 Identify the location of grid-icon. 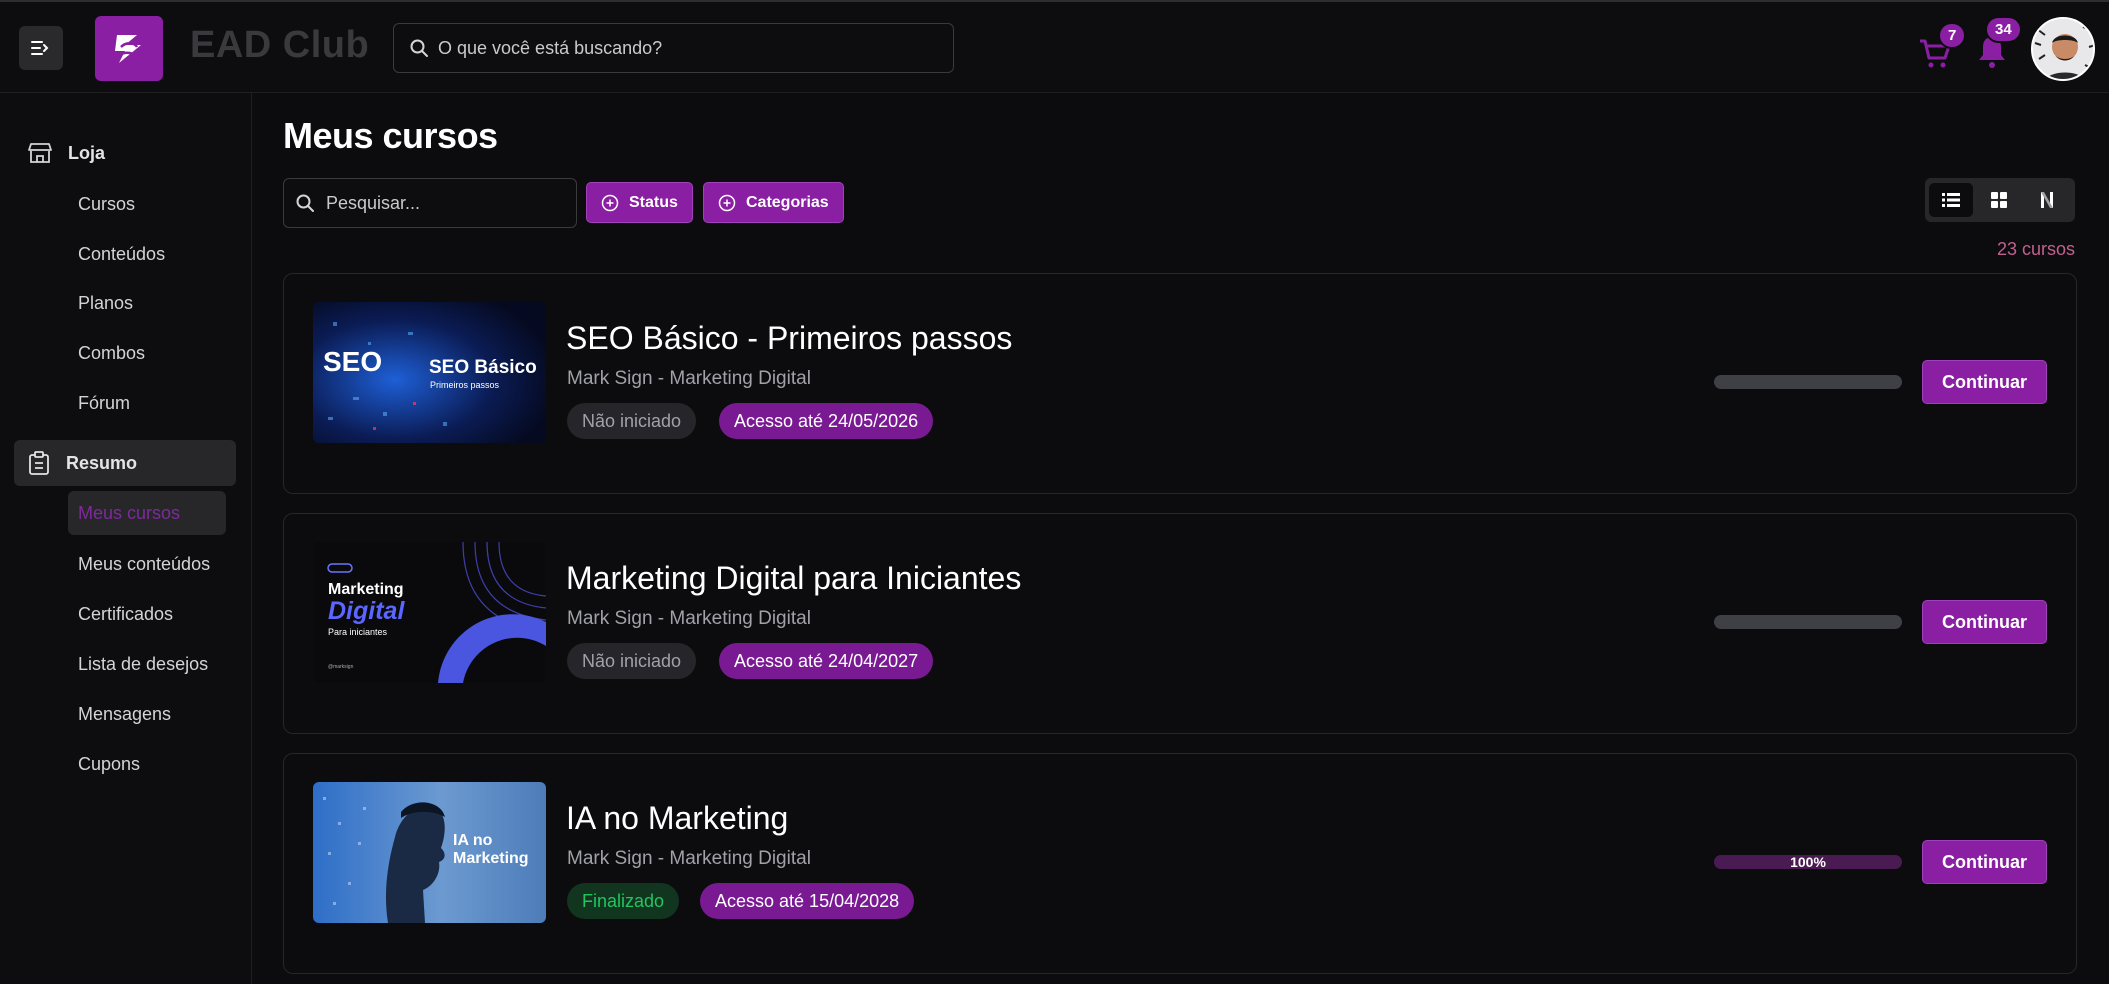
(1999, 200).